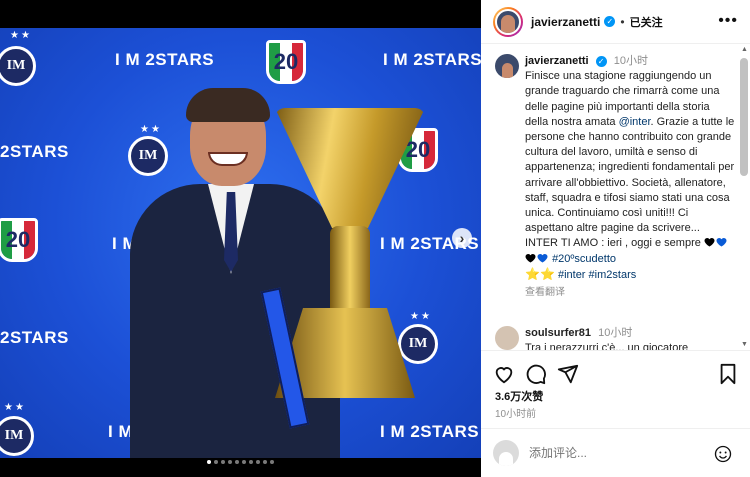 The height and width of the screenshot is (477, 750). What do you see at coordinates (630, 292) in the screenshot?
I see `see-translation-link: 查看翻译` at bounding box center [630, 292].